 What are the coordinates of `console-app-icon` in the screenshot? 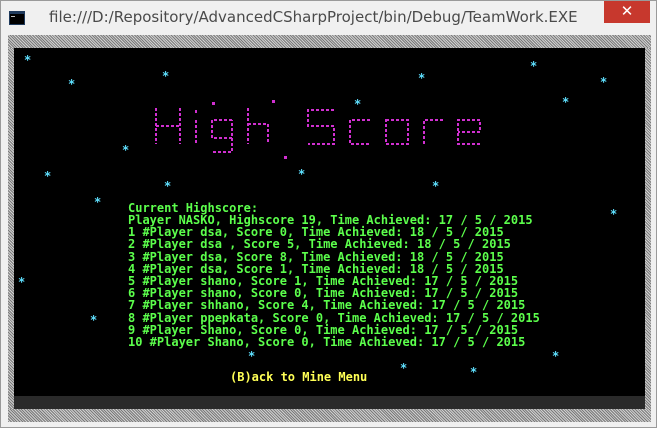 It's located at (17, 18).